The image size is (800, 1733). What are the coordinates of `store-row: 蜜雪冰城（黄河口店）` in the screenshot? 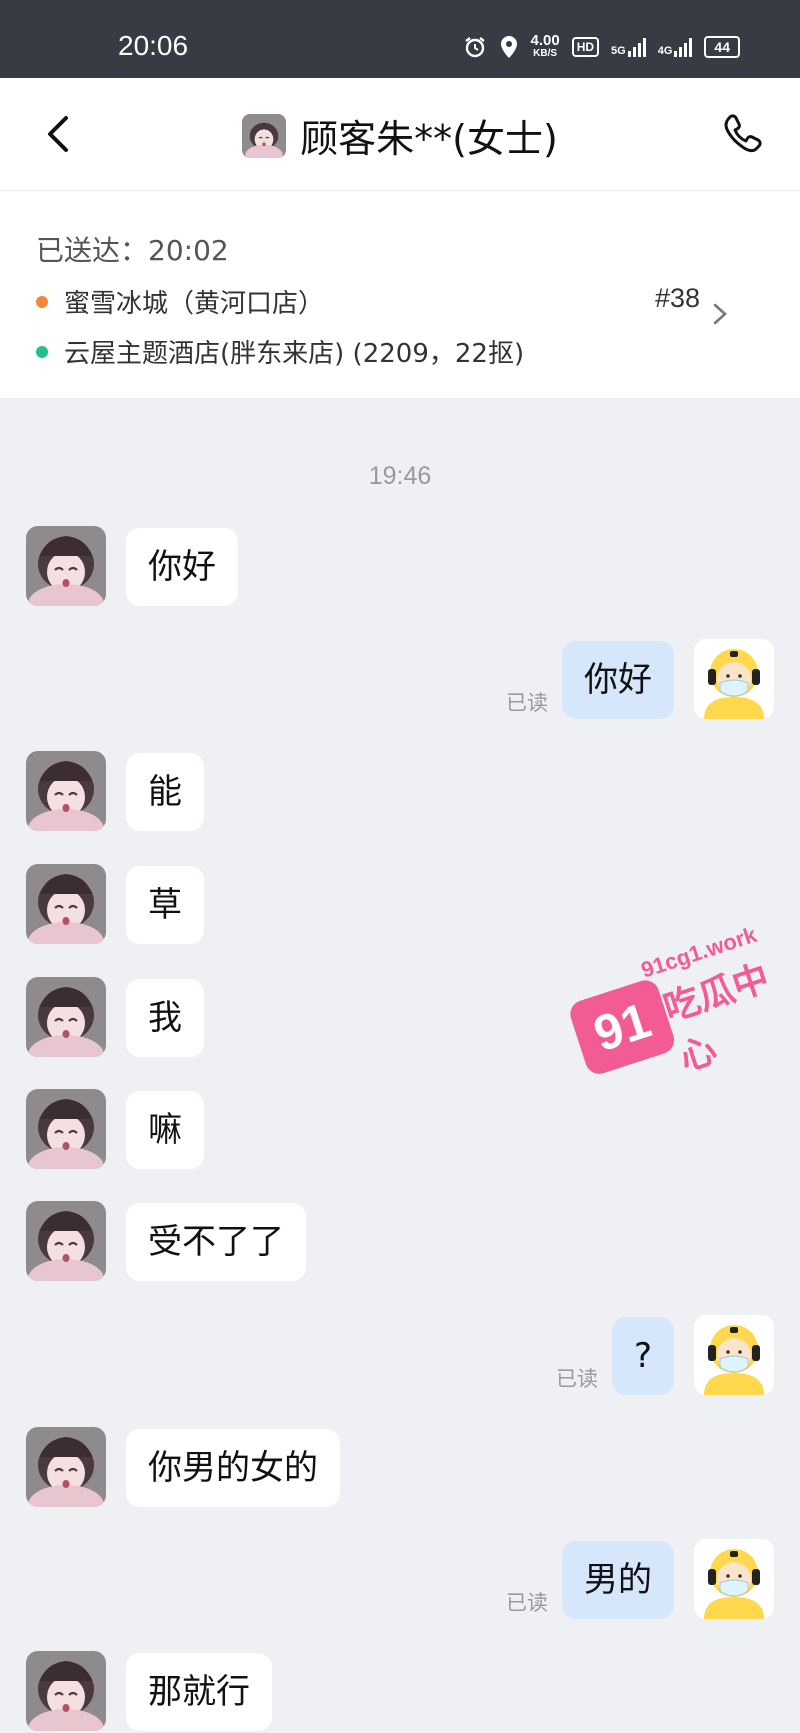 It's located at (180, 301).